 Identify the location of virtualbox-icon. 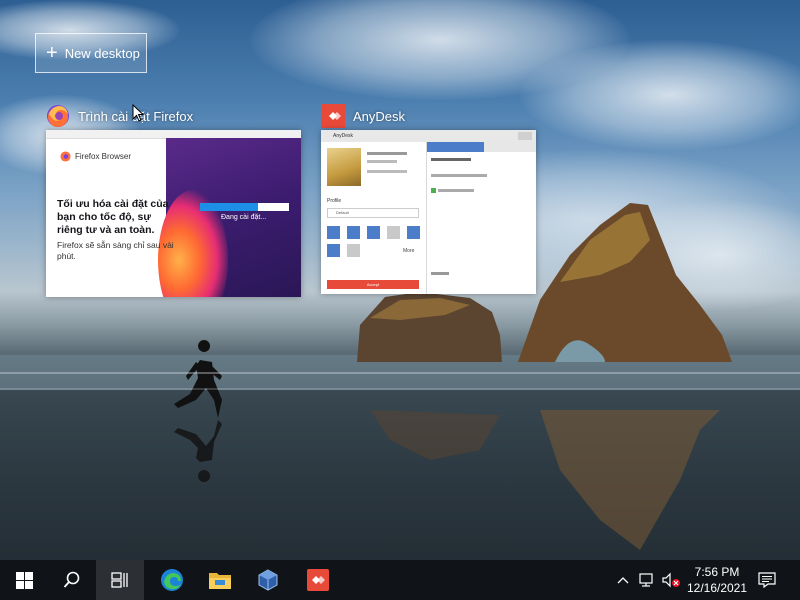
(268, 580).